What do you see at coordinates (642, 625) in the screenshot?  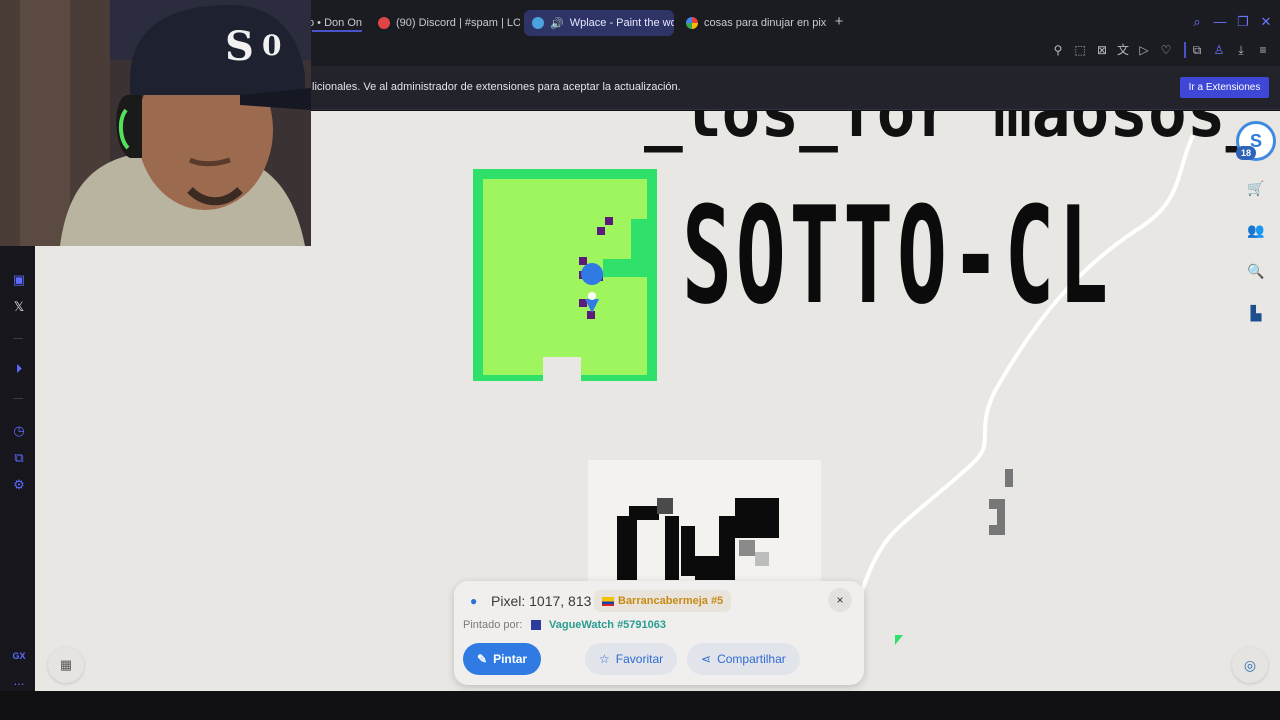 I see `painter-id: #5791063` at bounding box center [642, 625].